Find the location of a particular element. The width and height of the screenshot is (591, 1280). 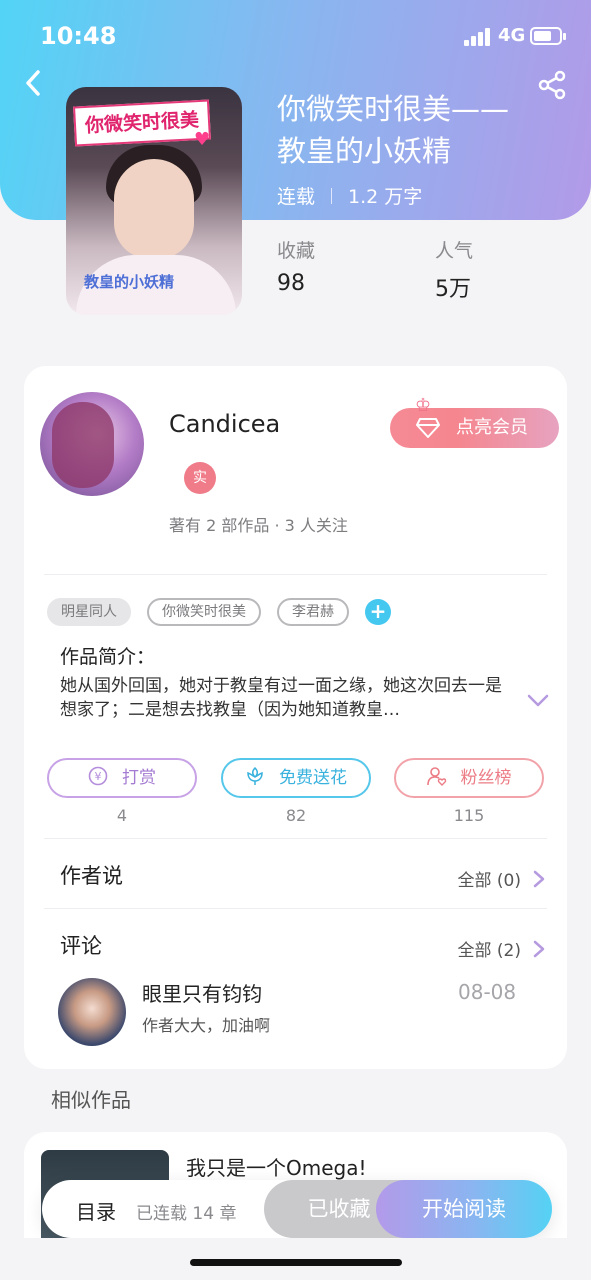

vip-label: 点亮会员 is located at coordinates (492, 427).